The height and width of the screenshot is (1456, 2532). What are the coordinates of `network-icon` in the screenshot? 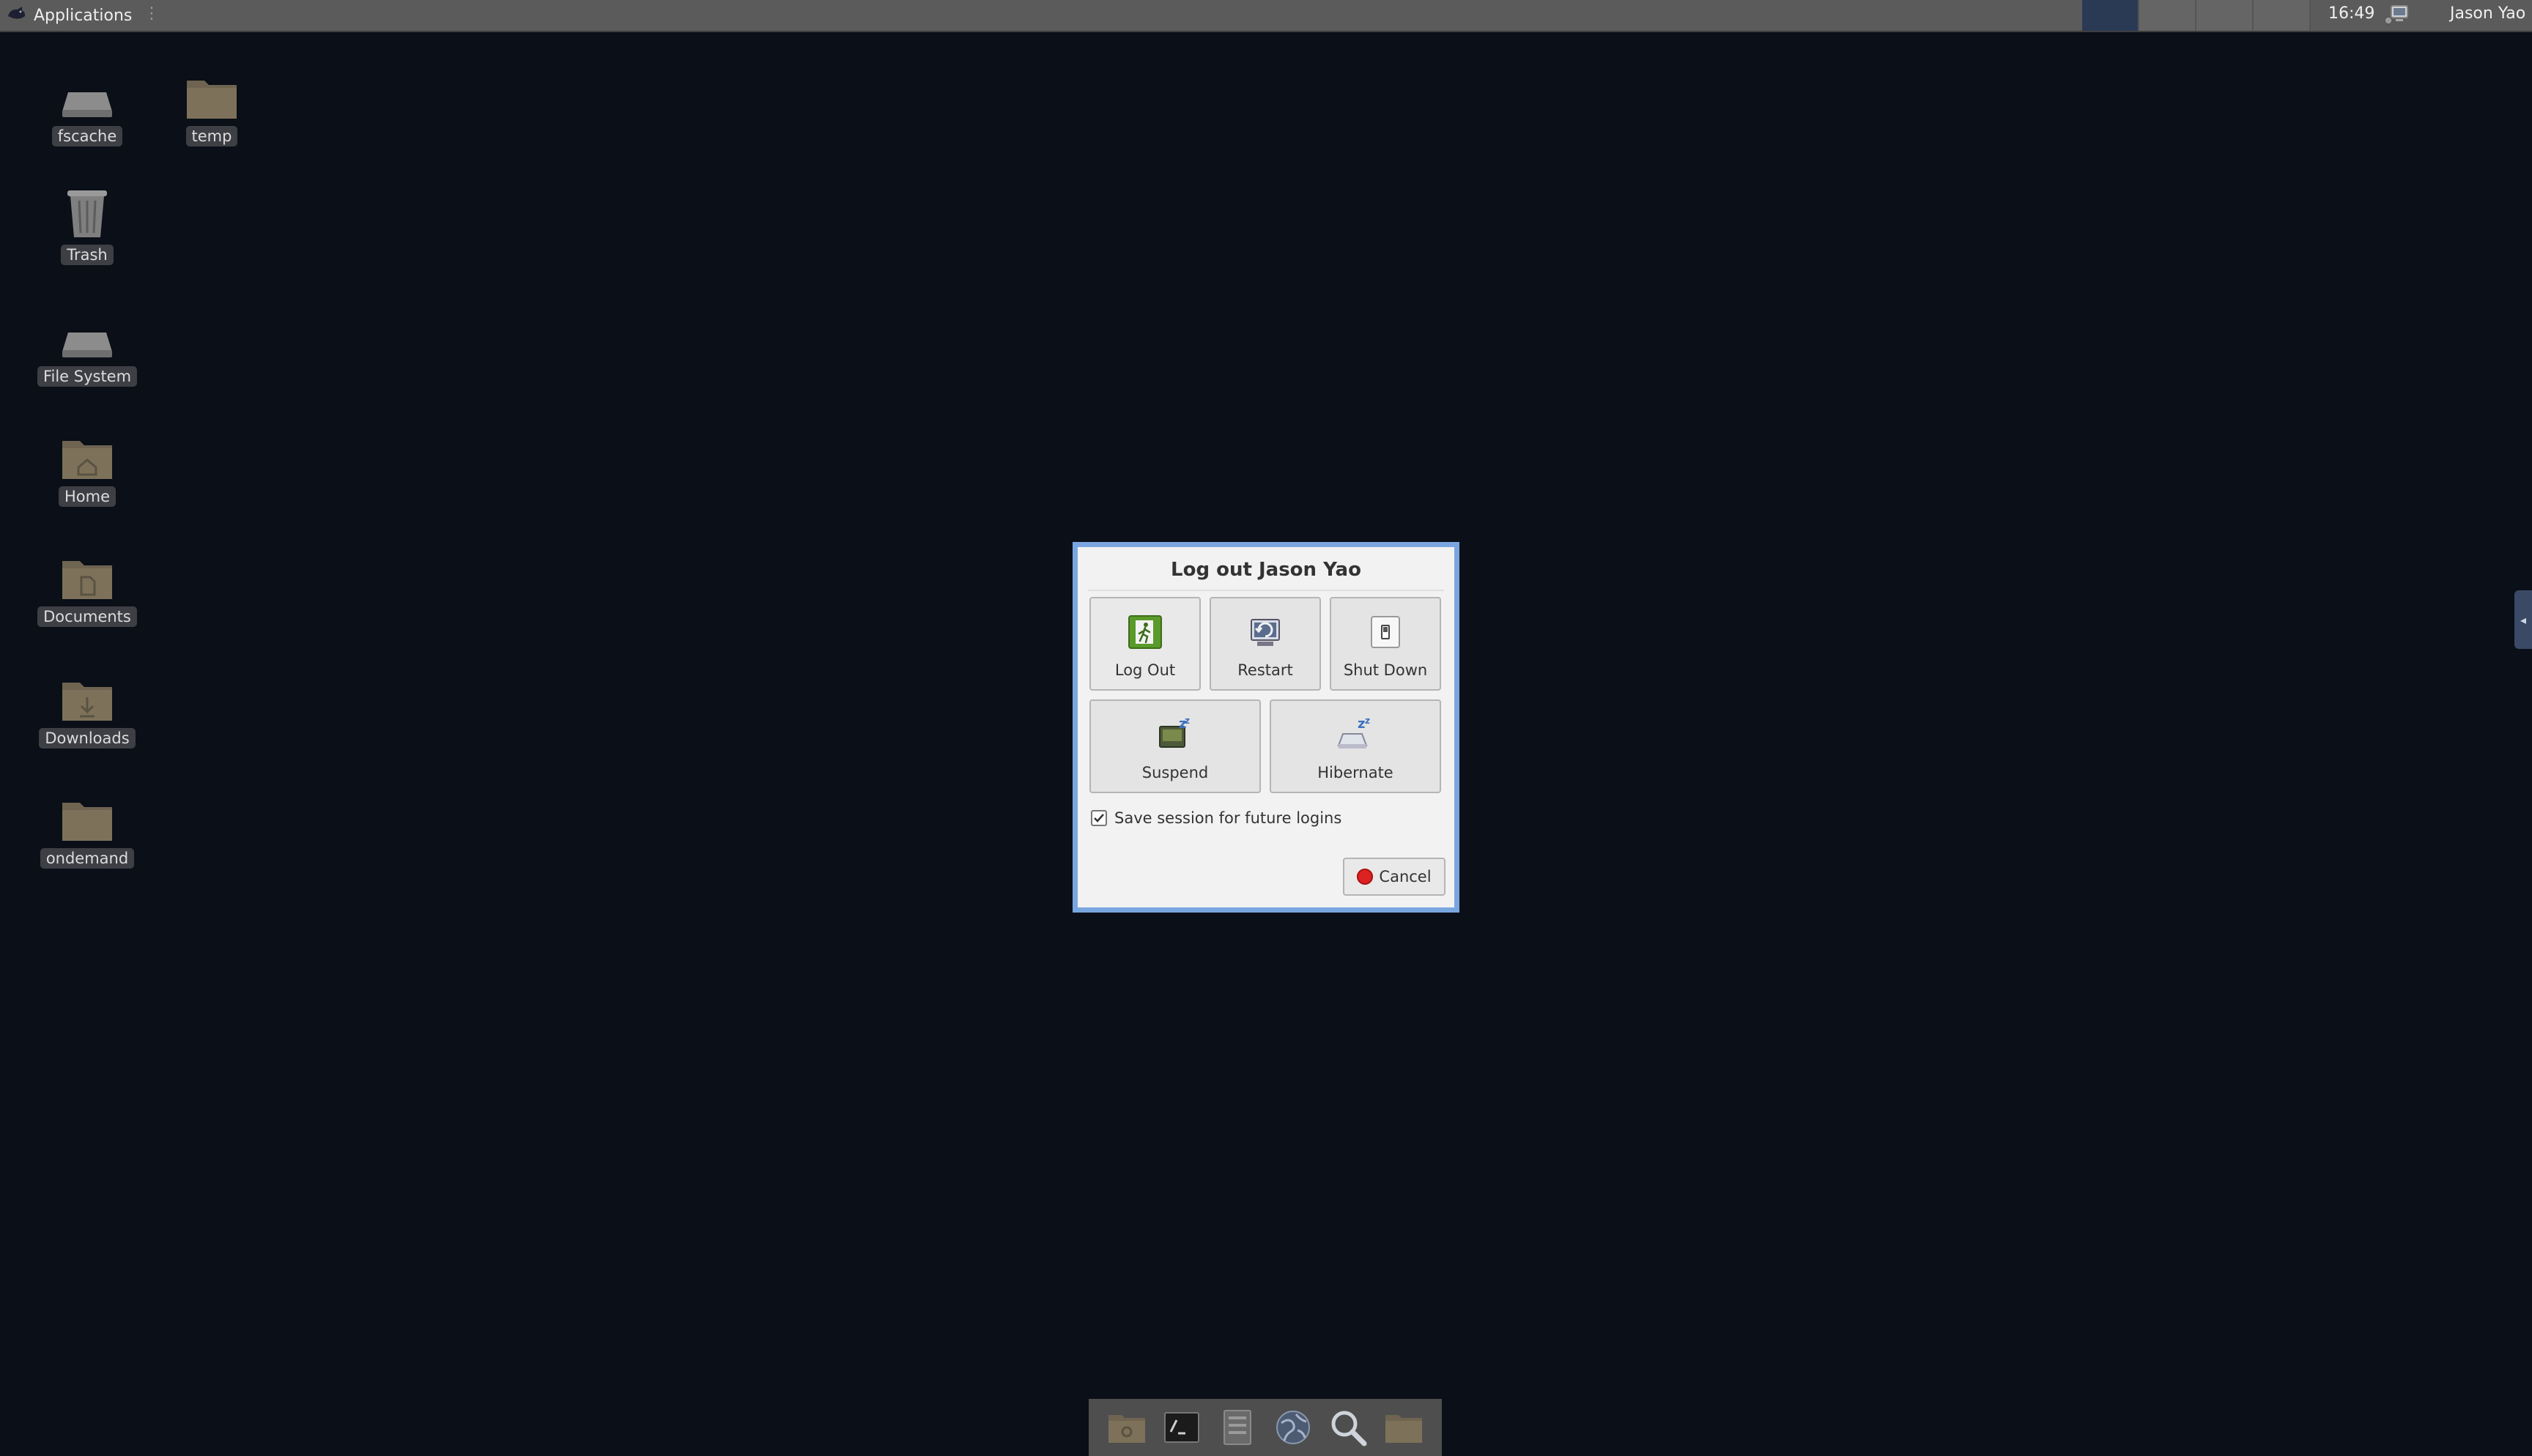 It's located at (2396, 17).